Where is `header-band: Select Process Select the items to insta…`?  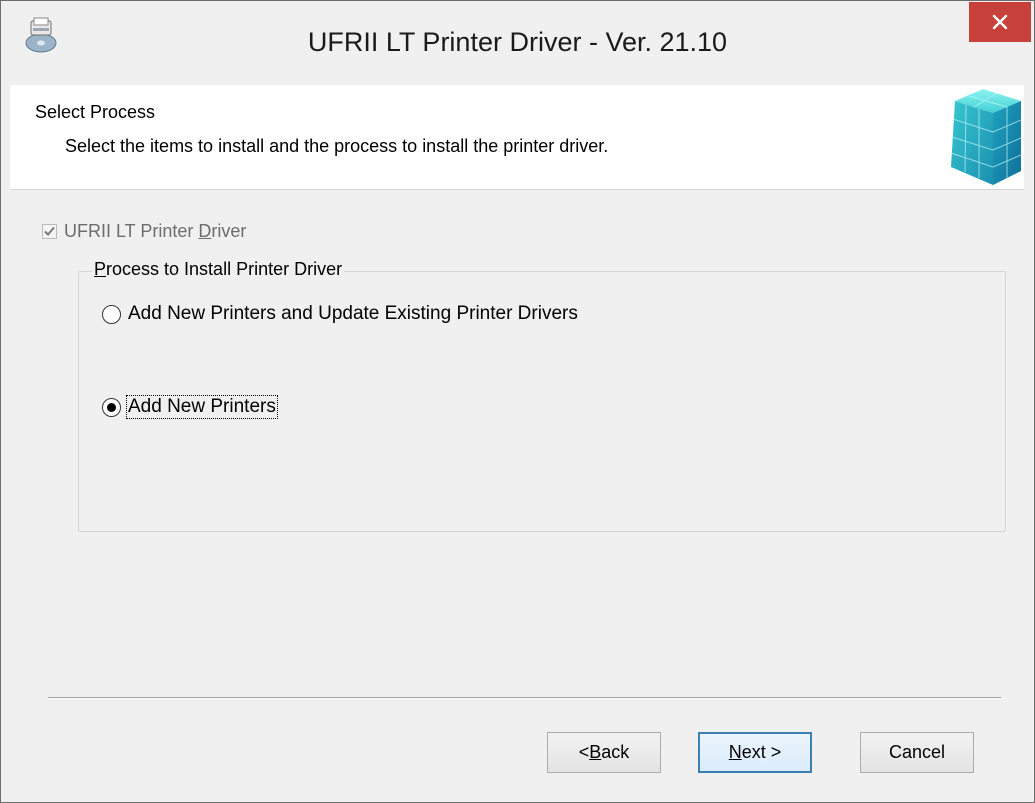 header-band: Select Process Select the items to insta… is located at coordinates (517, 137).